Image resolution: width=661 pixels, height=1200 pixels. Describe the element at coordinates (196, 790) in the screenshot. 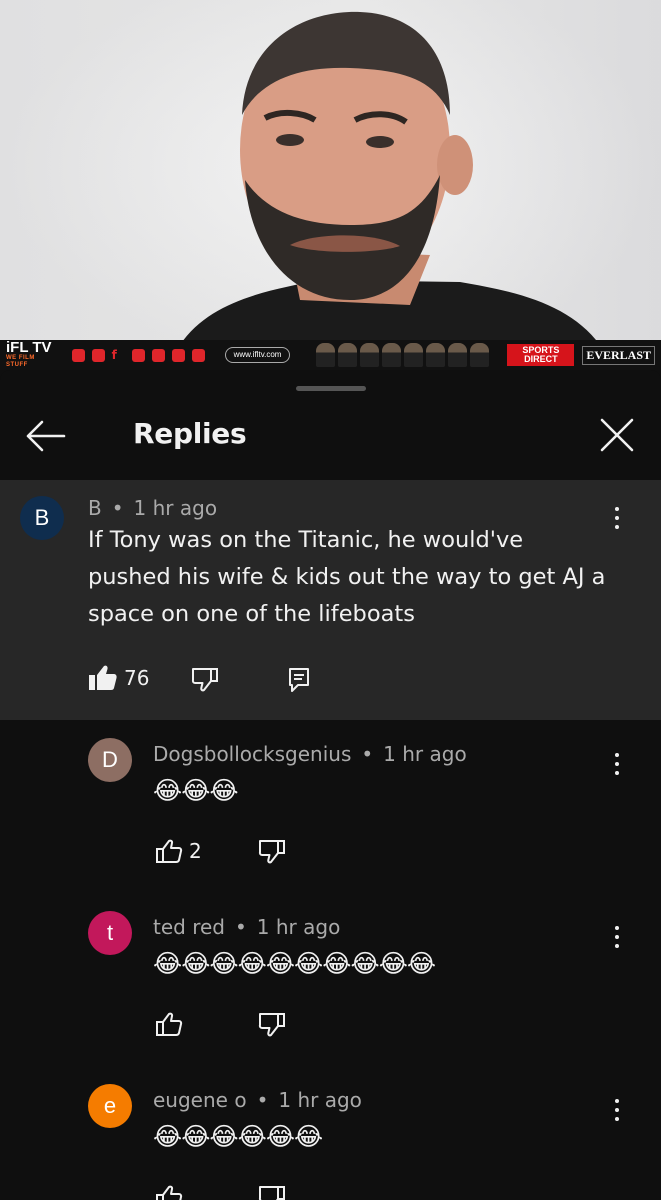

I see `comment-text: 😂😂😂` at that location.